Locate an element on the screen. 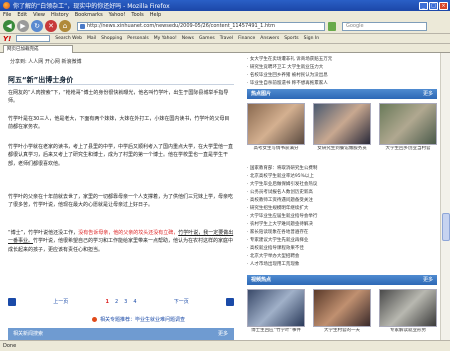  sidebar-link: 研究生竞聘环卫工 大学生就业压力大 is located at coordinates (342, 68).